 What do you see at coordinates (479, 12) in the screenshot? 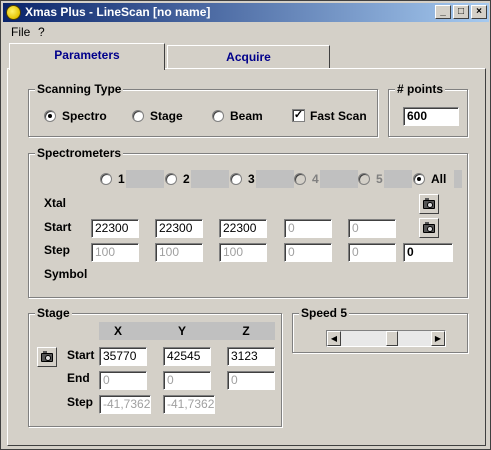
I see `close-button: ×` at bounding box center [479, 12].